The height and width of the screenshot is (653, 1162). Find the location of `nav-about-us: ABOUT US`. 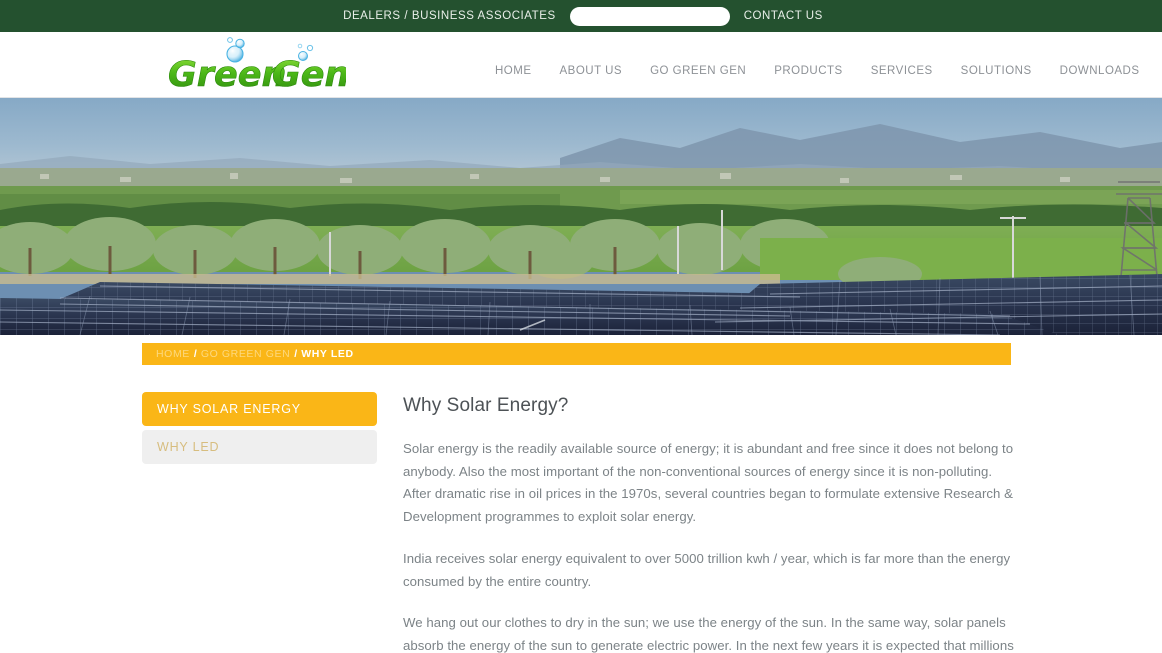

nav-about-us: ABOUT US is located at coordinates (591, 72).